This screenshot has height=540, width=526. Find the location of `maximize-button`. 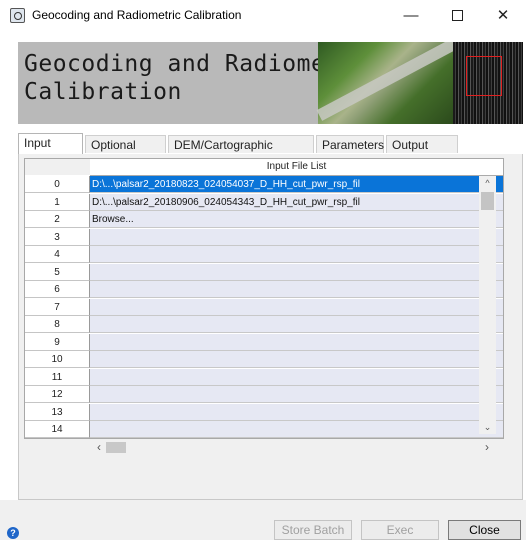

maximize-button is located at coordinates (457, 15).